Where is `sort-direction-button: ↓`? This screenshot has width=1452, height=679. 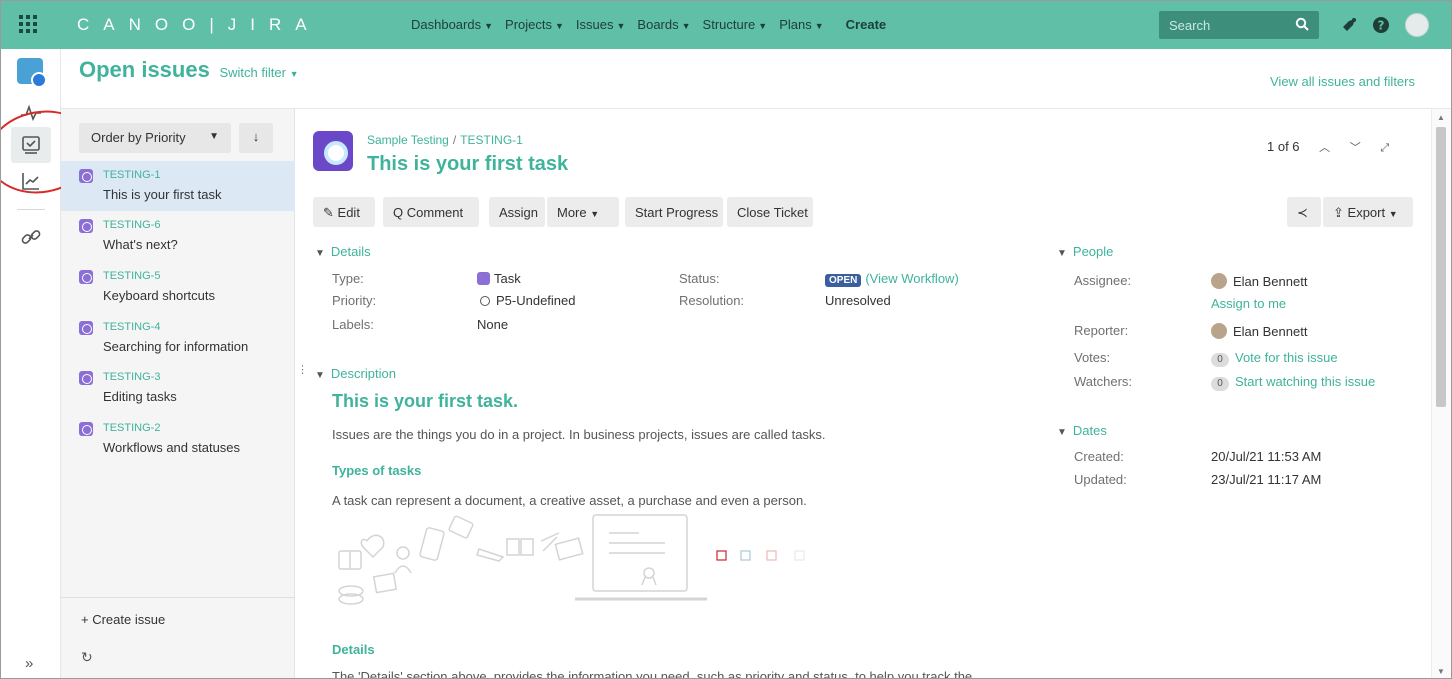 sort-direction-button: ↓ is located at coordinates (256, 138).